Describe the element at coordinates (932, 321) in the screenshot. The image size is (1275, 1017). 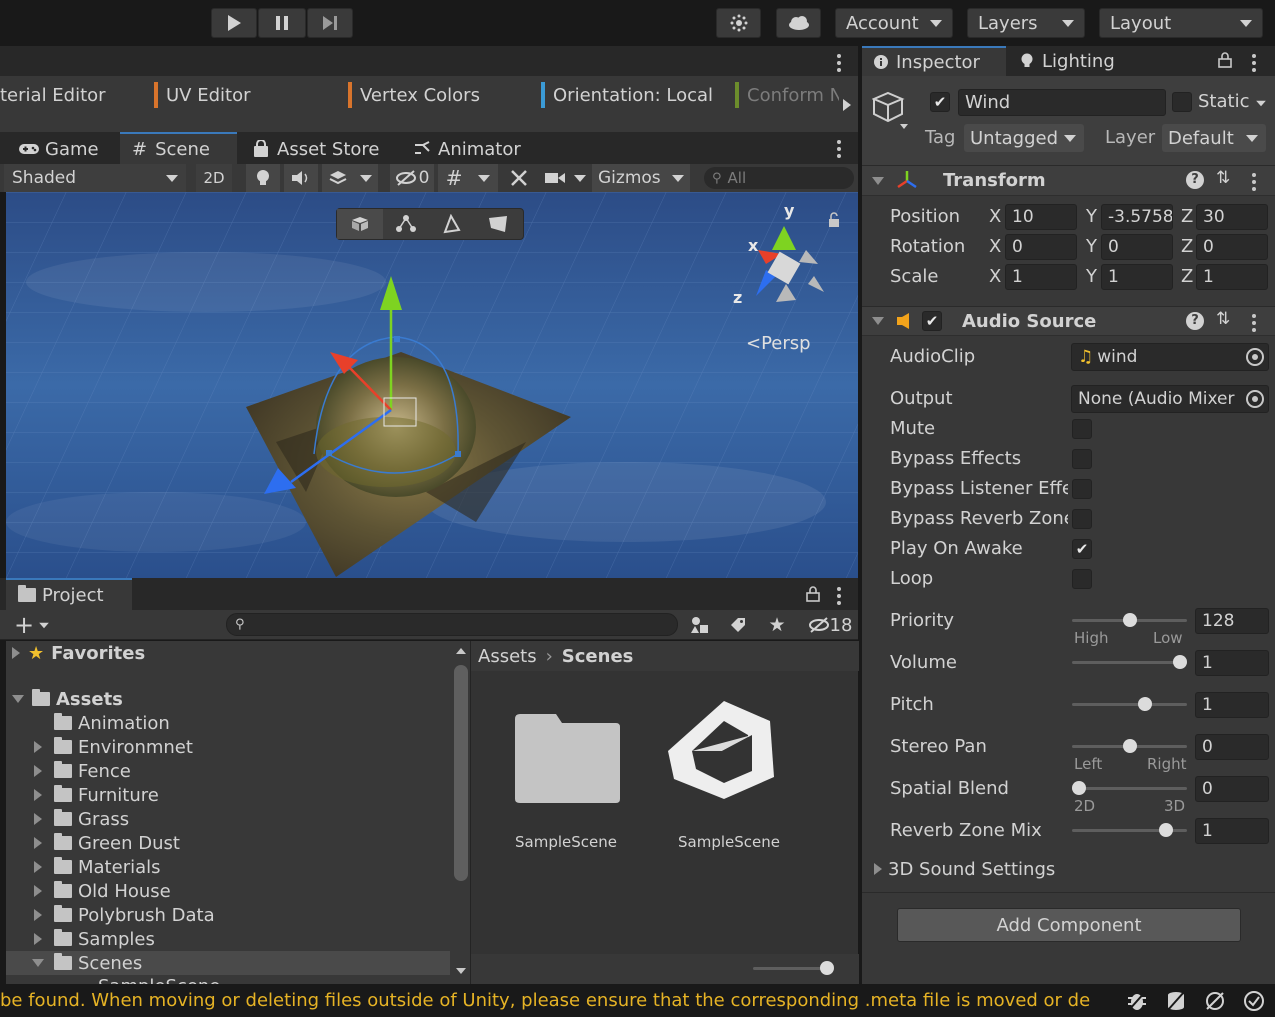
I see `audio-enabled-checkbox: ✔` at that location.